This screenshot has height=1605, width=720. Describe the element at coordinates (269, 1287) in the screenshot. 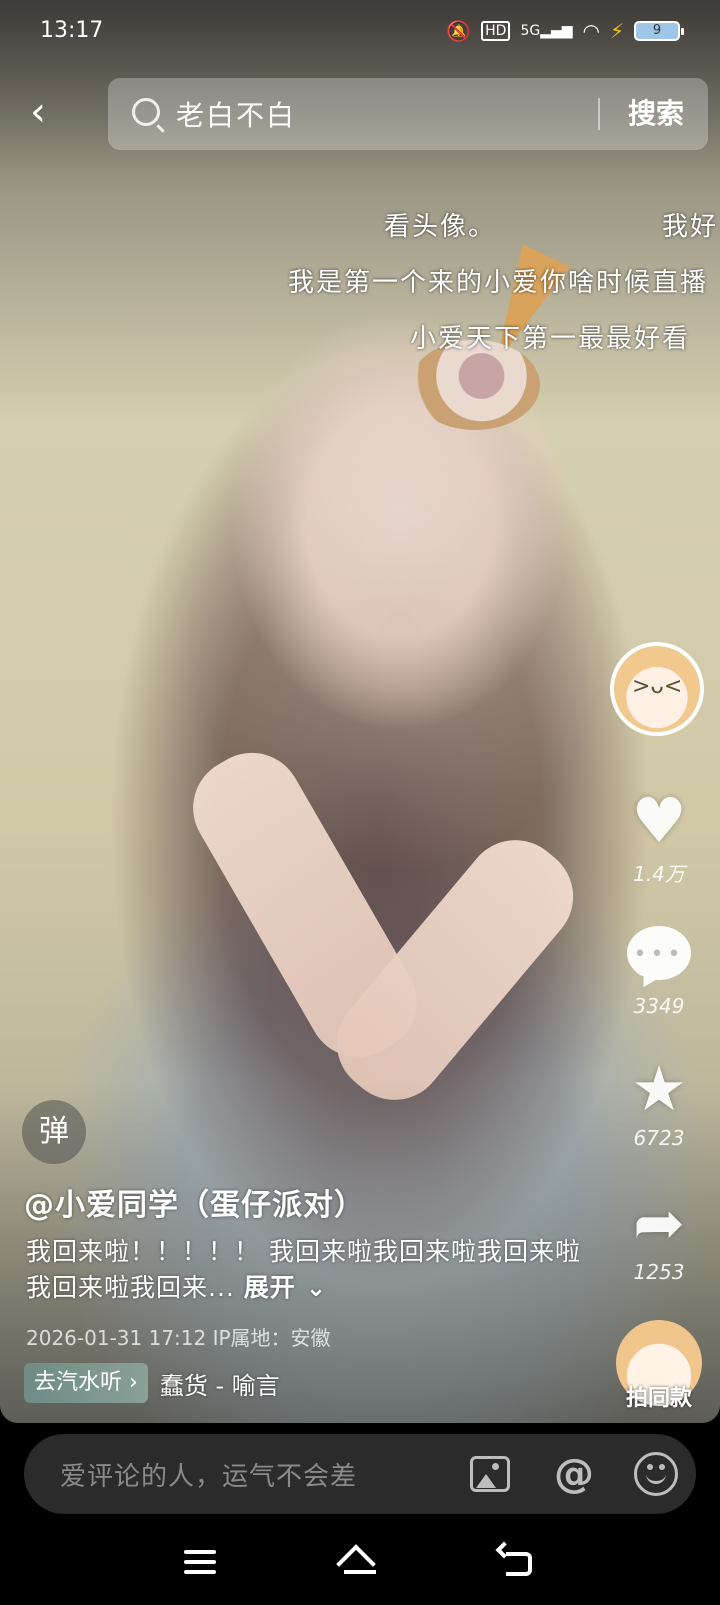

I see `expand-label: 展开` at that location.